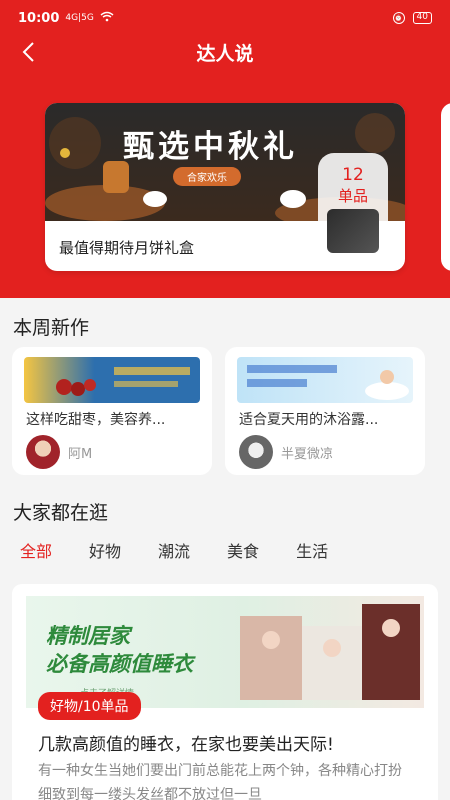 The height and width of the screenshot is (800, 450). I want to click on section-title-browse: 大家都在逛, so click(61, 513).